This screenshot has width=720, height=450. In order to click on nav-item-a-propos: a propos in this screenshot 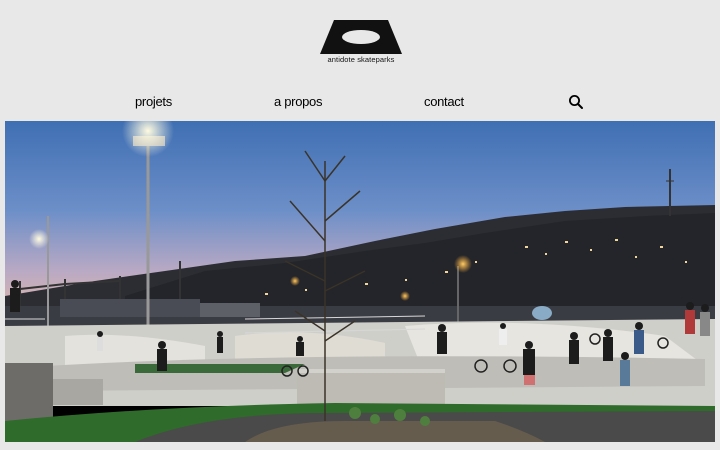, I will do `click(298, 101)`.